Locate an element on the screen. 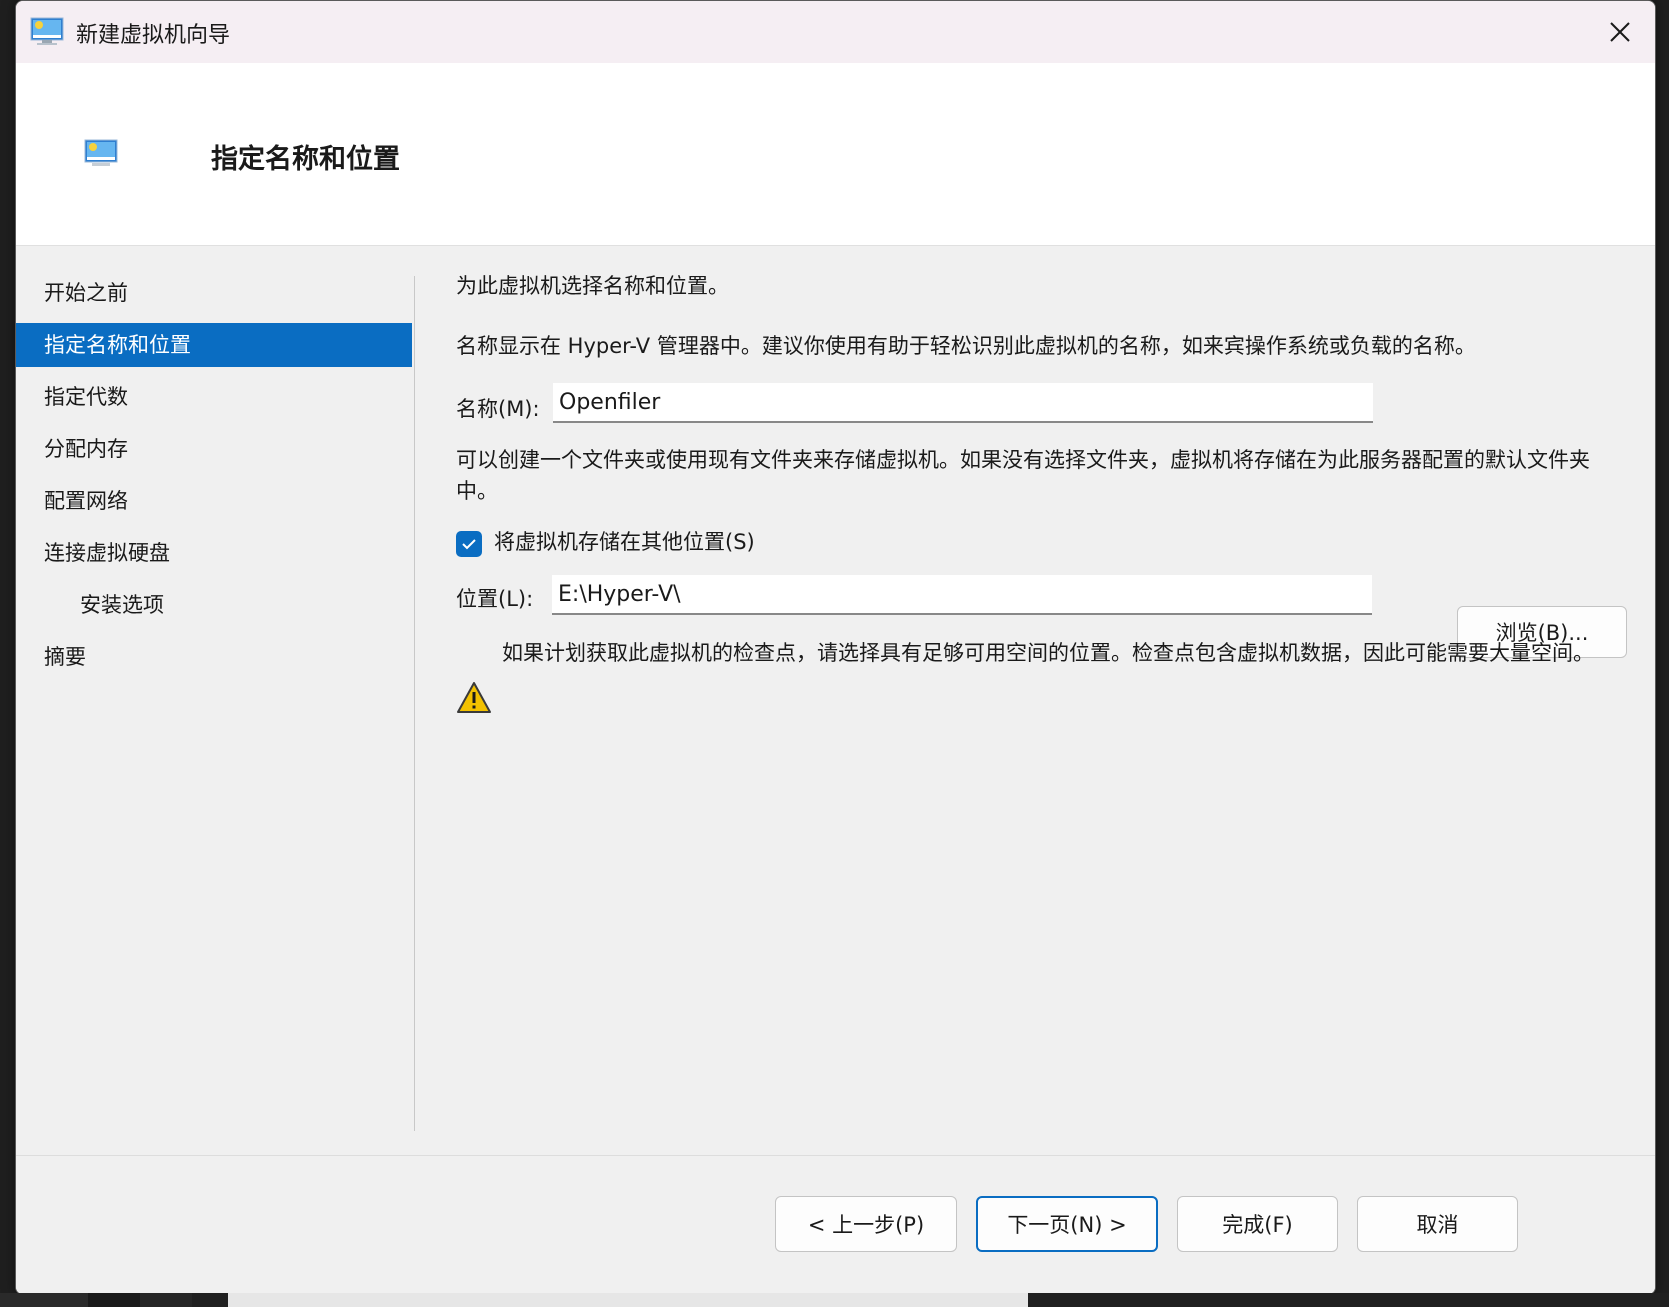 The width and height of the screenshot is (1669, 1307). store-elsewhere-checkbox is located at coordinates (469, 544).